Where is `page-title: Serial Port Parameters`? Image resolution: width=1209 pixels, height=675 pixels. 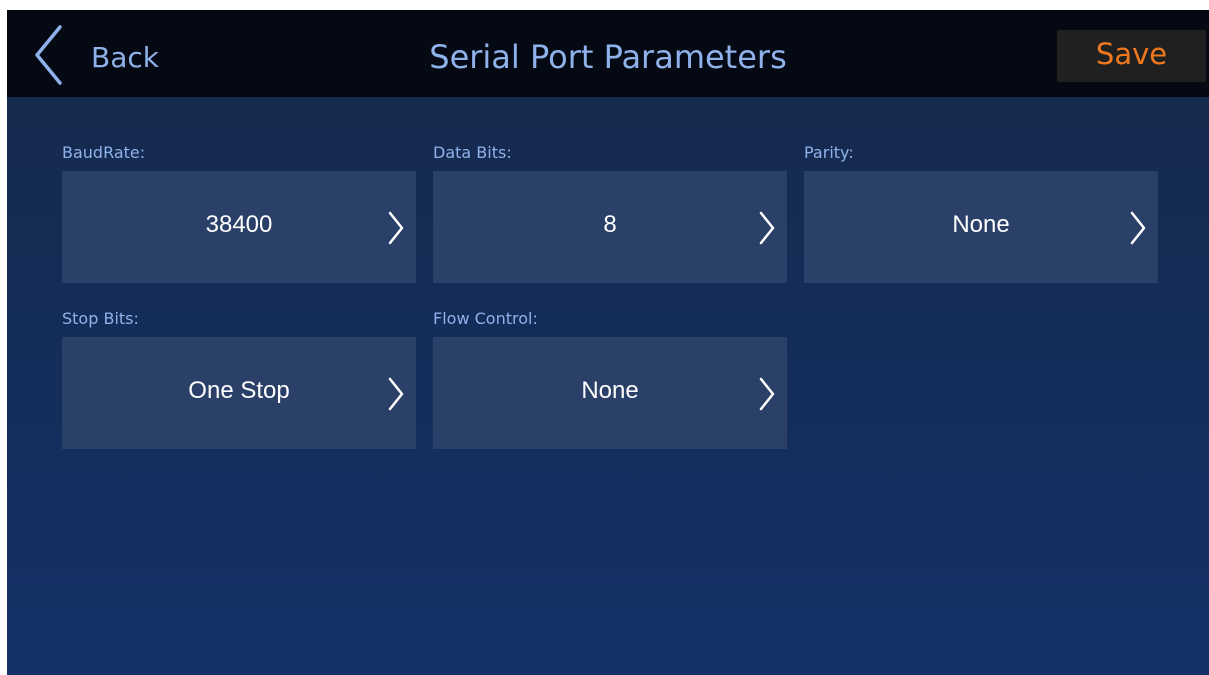
page-title: Serial Port Parameters is located at coordinates (608, 57).